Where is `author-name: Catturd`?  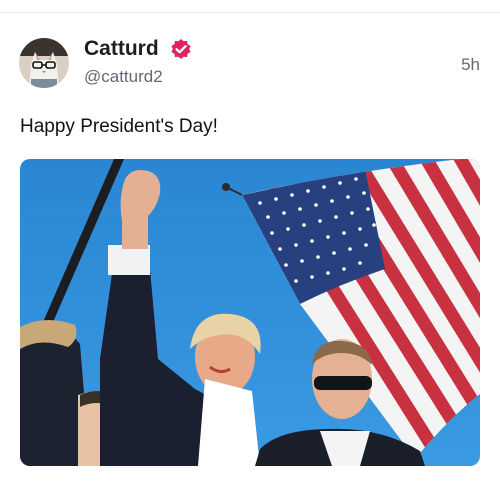 author-name: Catturd is located at coordinates (121, 49).